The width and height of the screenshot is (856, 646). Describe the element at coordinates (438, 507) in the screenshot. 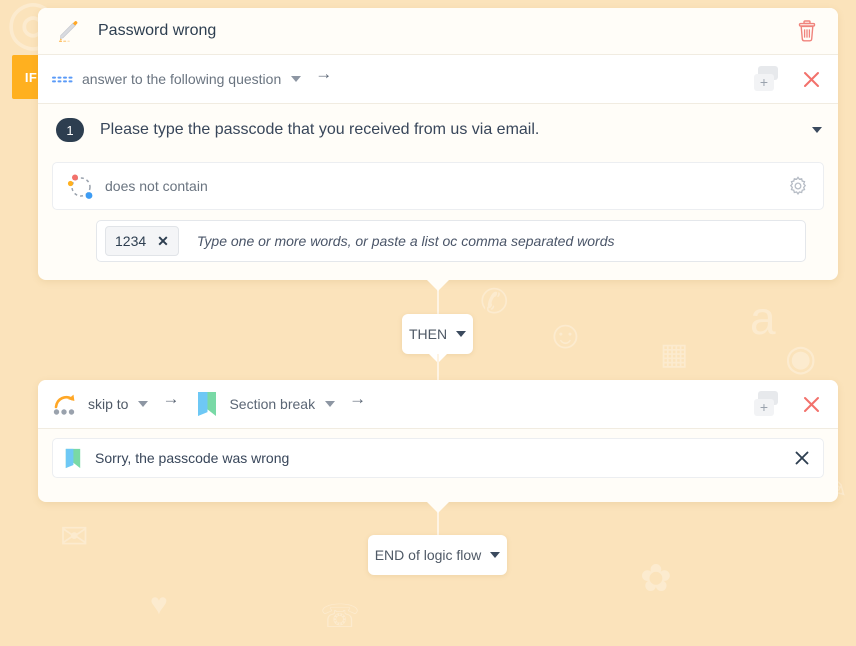

I see `connector-chevron-bottom` at that location.